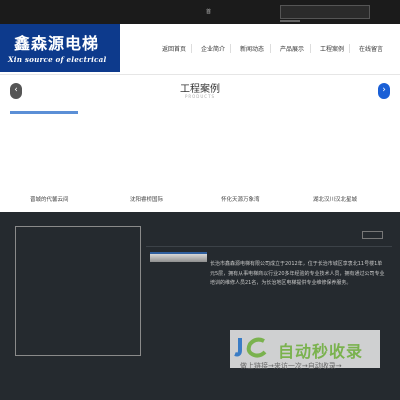 The height and width of the screenshot is (400, 400). I want to click on cases-accent-bar, so click(44, 112).